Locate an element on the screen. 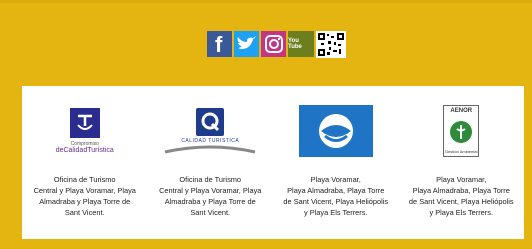  compromiso-label-main: deCalidadTurística is located at coordinates (84, 150).